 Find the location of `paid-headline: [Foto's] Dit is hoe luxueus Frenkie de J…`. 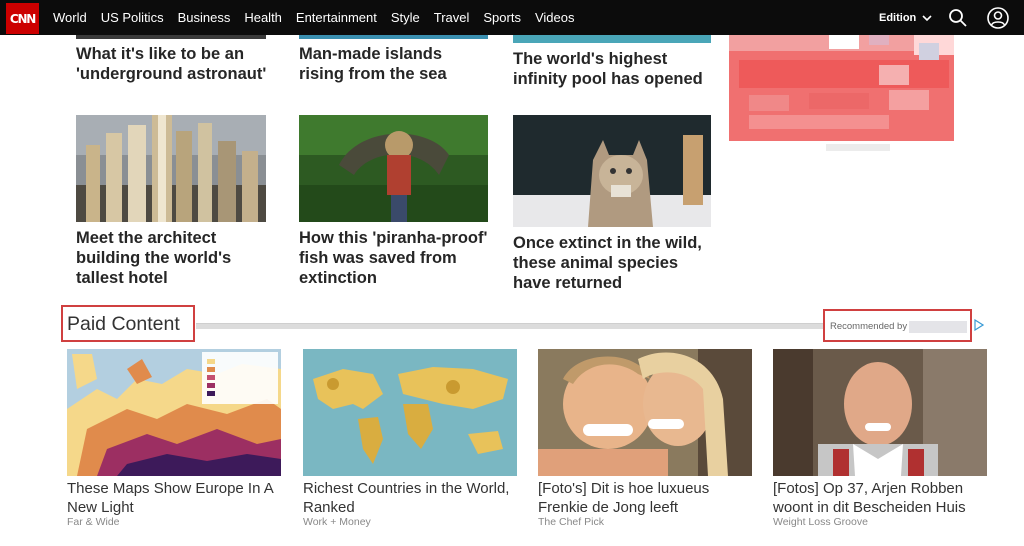

paid-headline: [Foto's] Dit is hoe luxueus Frenkie de J… is located at coordinates (645, 498).